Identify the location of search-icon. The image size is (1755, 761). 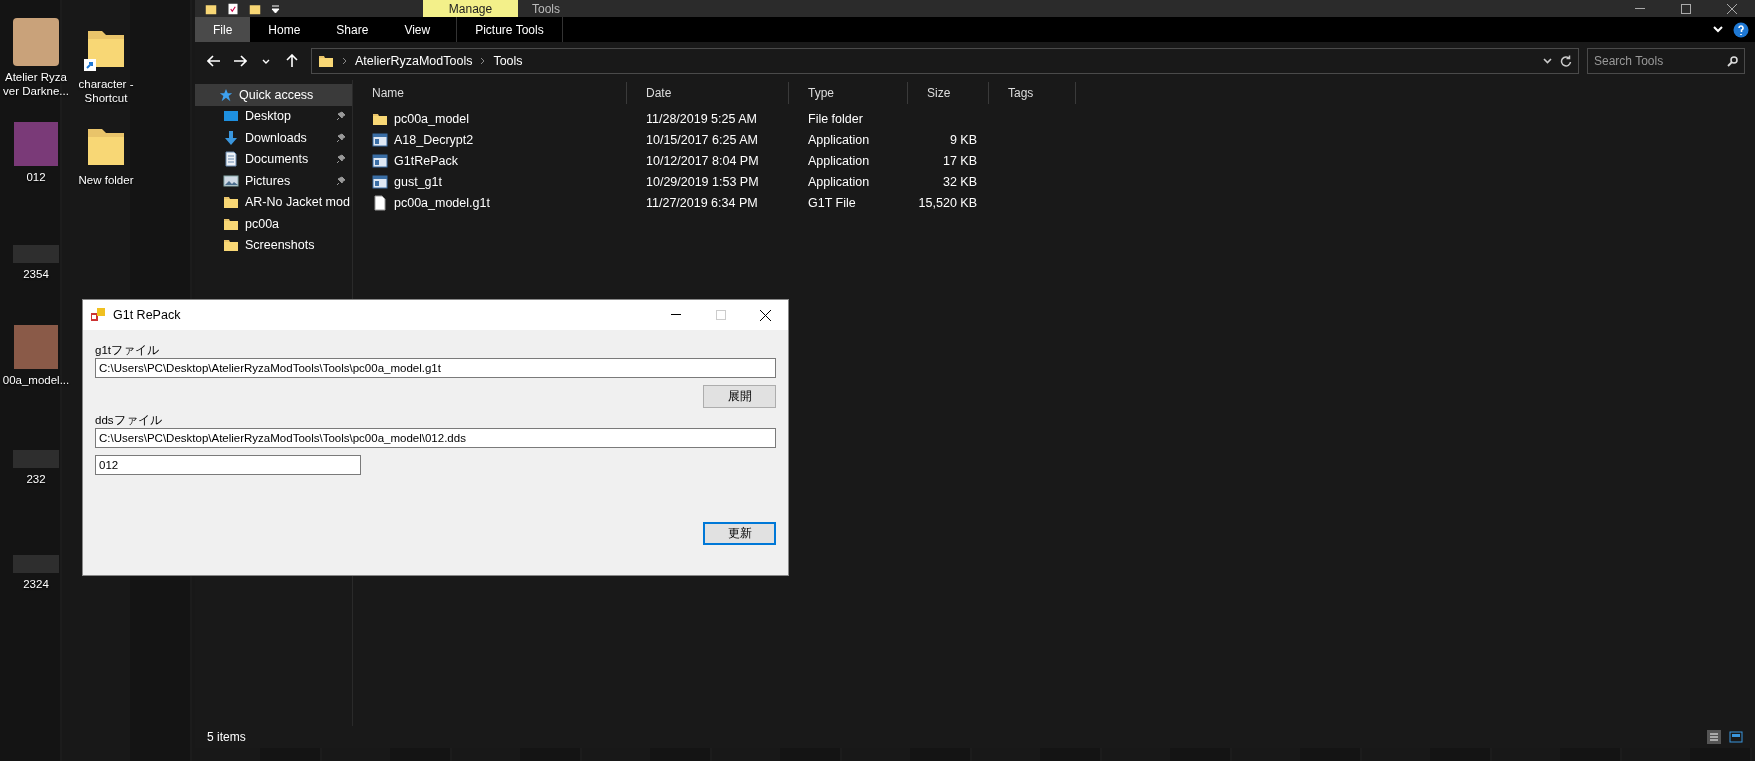
(1732, 61).